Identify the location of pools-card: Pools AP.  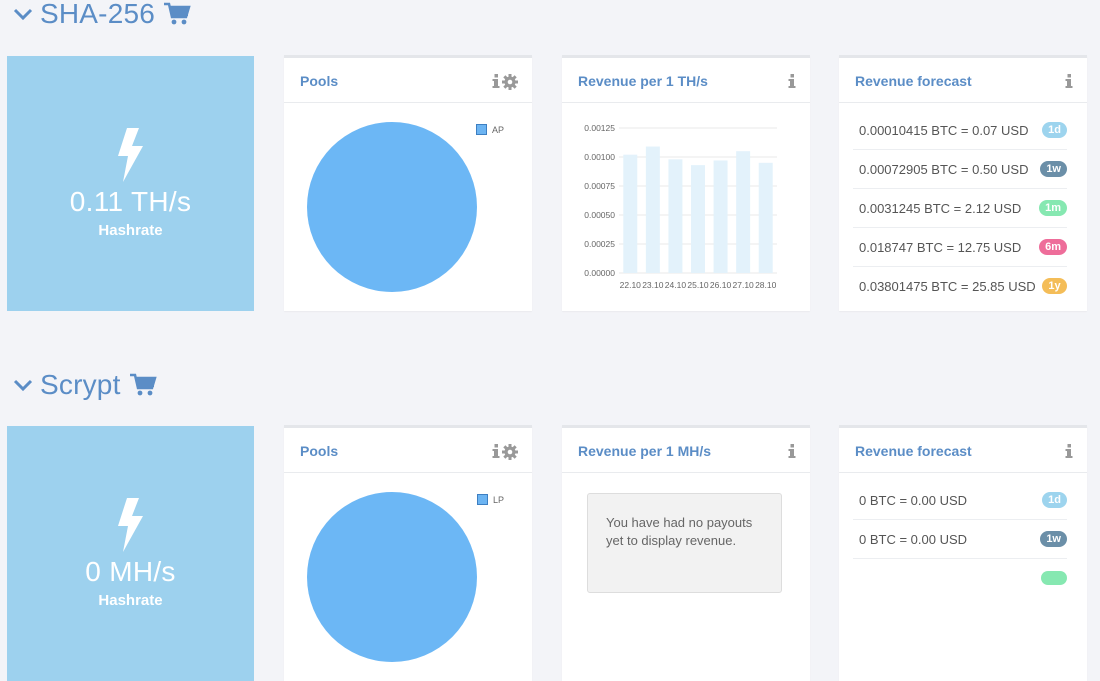
(408, 183).